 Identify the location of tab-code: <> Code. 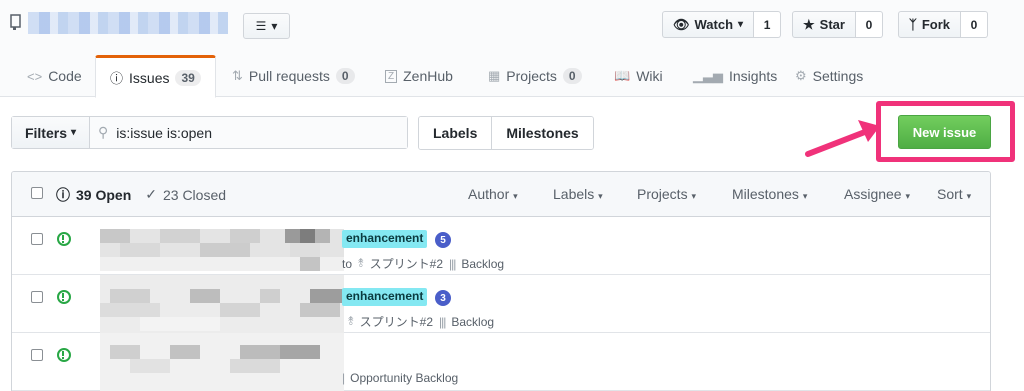
(54, 76).